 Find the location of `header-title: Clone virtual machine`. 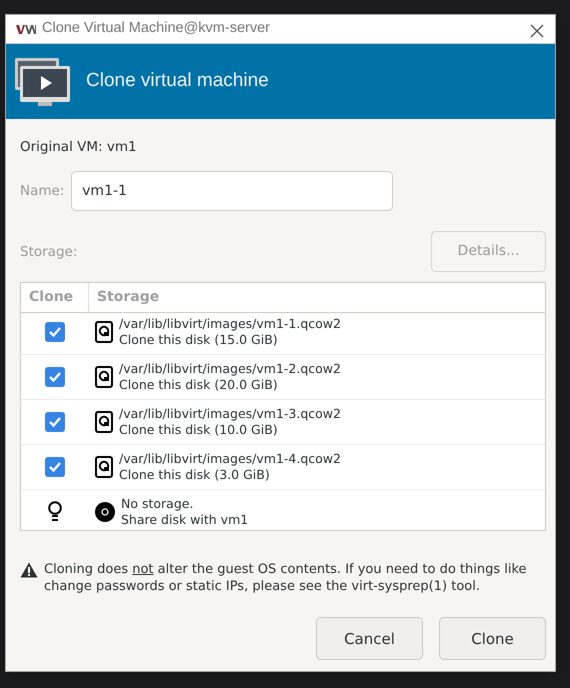

header-title: Clone virtual machine is located at coordinates (177, 81).